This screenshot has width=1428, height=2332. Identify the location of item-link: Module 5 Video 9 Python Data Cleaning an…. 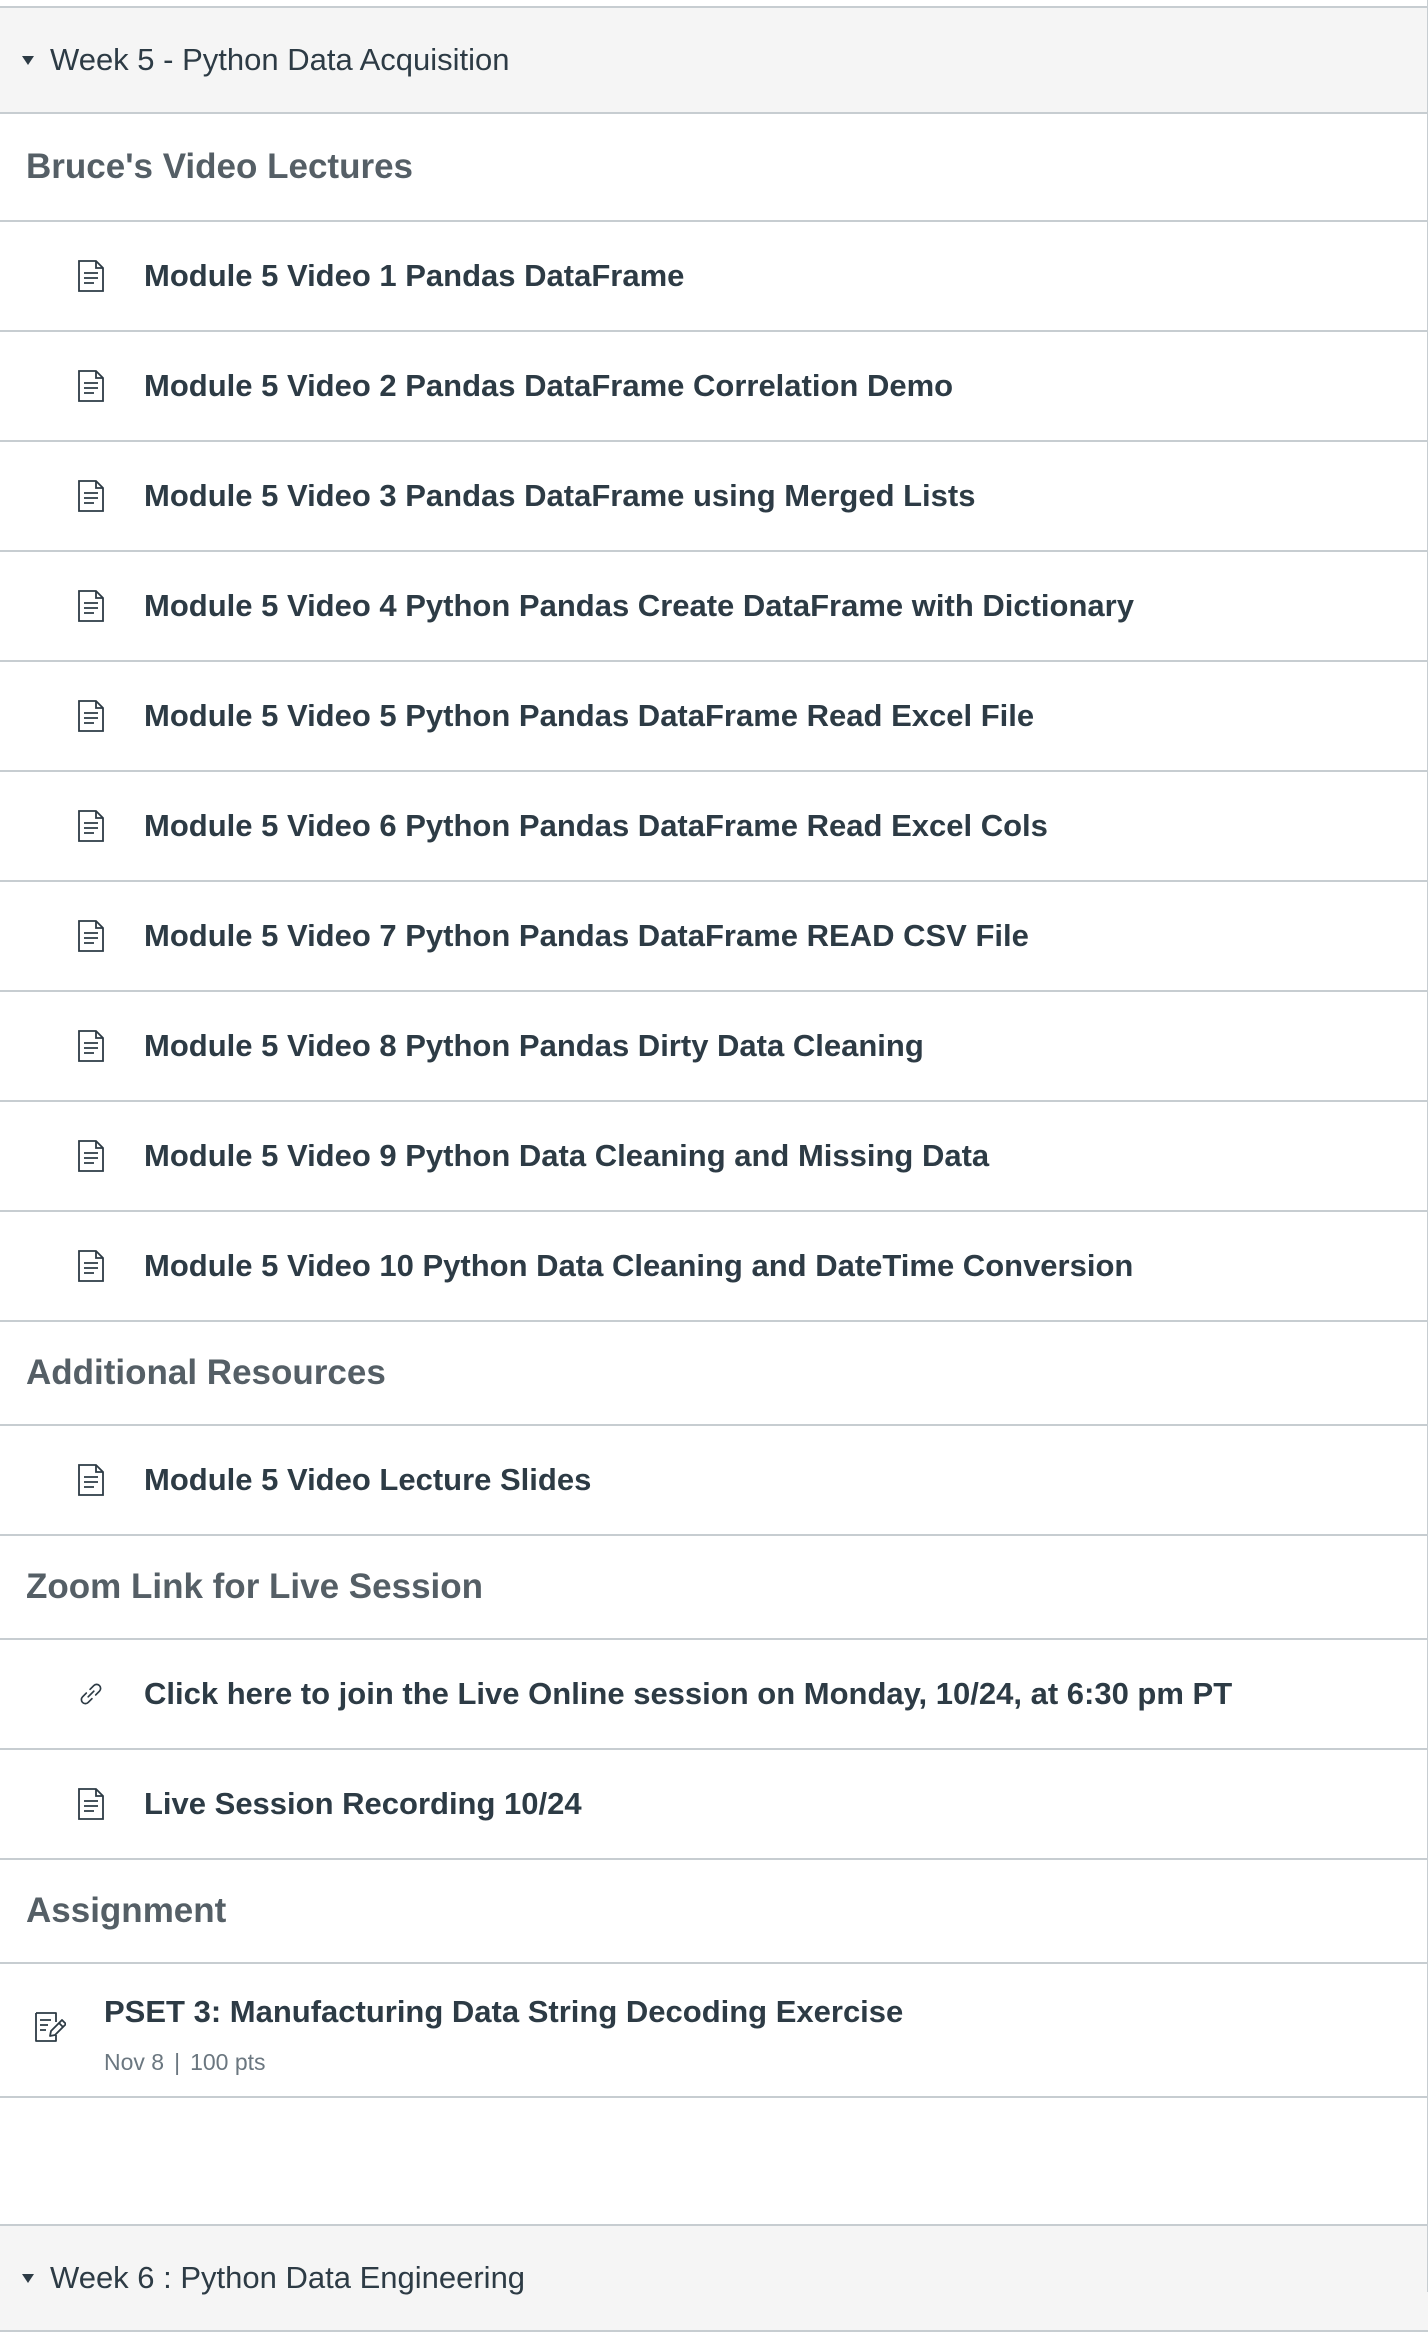
(566, 1156).